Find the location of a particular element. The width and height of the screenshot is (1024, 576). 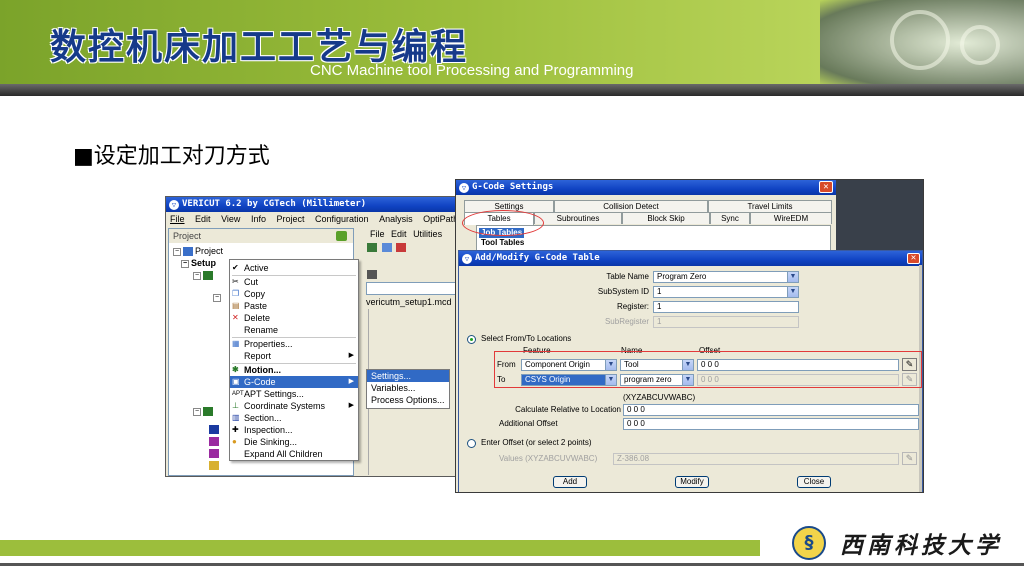

values-label: Values (XYZABCUVWABC) is located at coordinates (548, 458).